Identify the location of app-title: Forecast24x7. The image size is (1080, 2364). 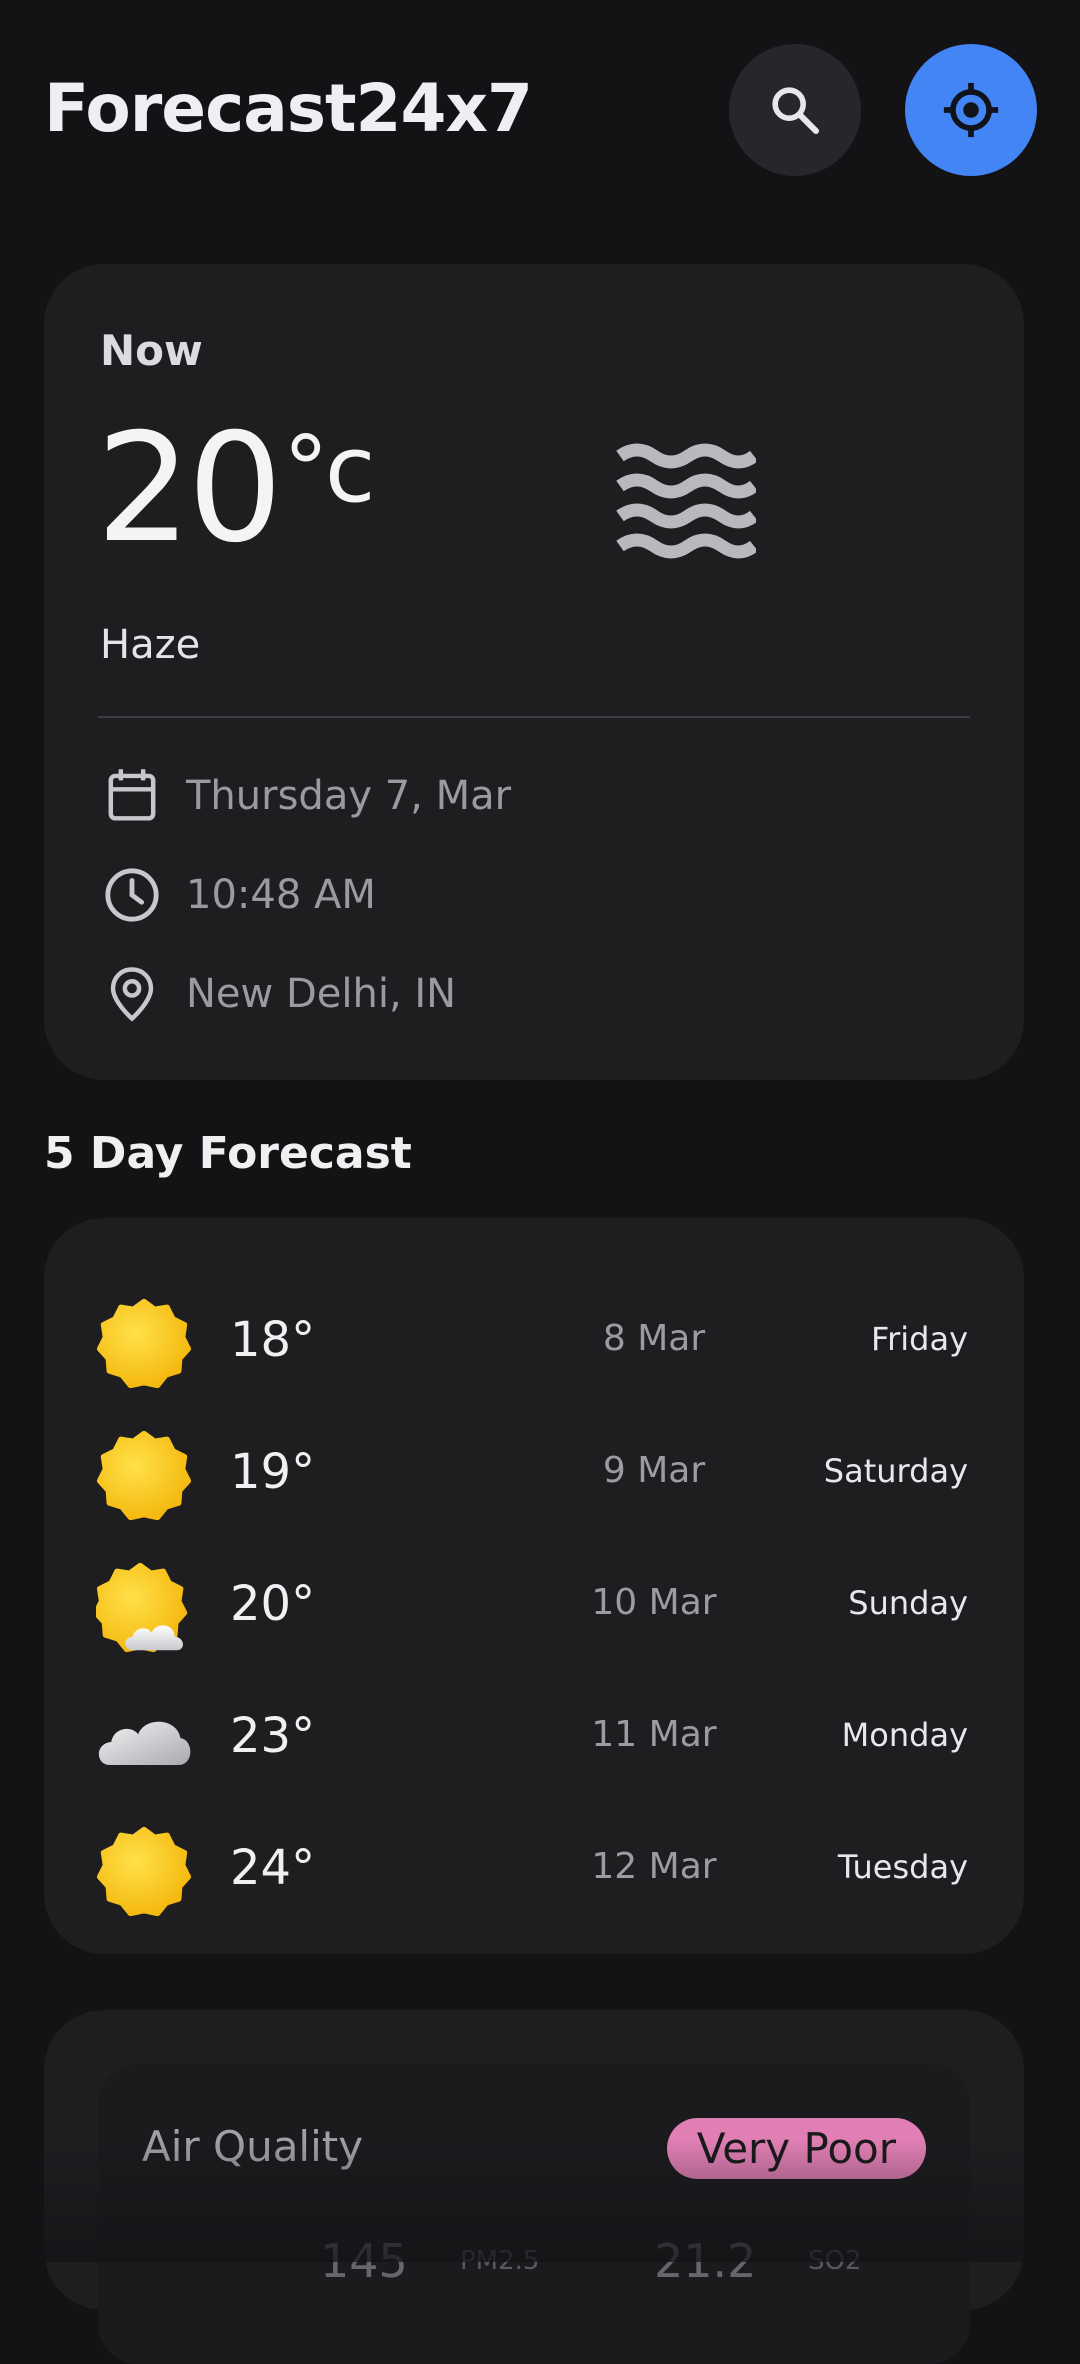
(288, 108).